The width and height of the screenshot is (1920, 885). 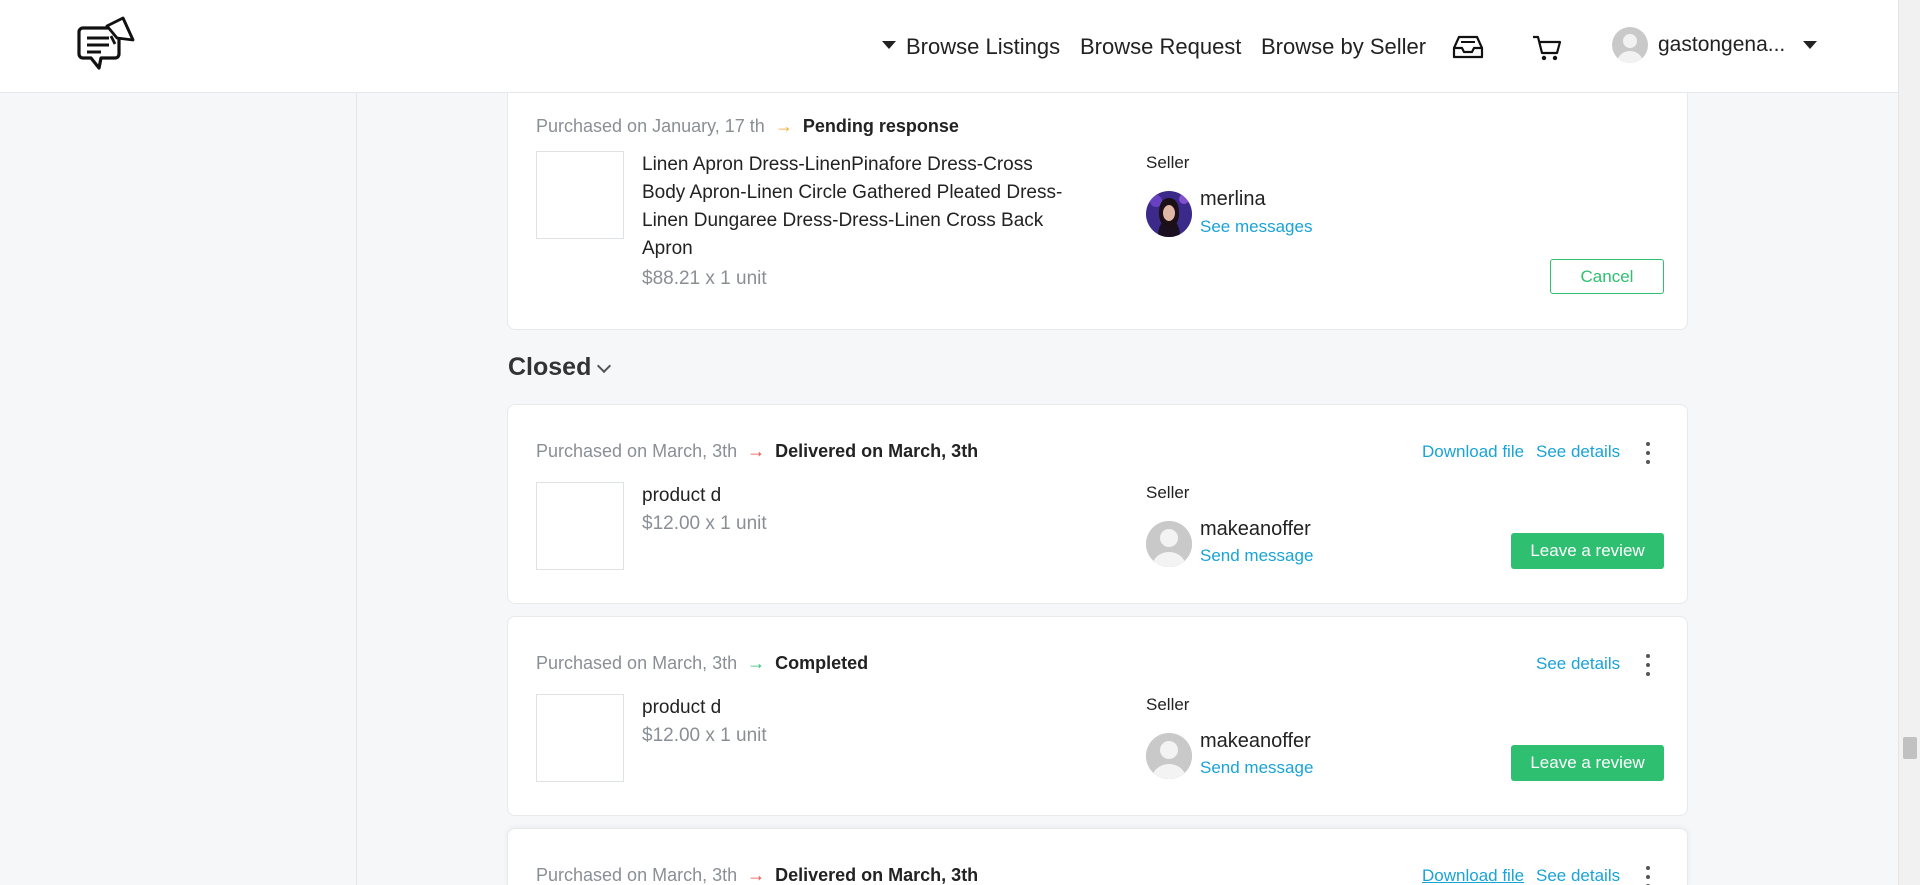 I want to click on avatar, so click(x=1630, y=45).